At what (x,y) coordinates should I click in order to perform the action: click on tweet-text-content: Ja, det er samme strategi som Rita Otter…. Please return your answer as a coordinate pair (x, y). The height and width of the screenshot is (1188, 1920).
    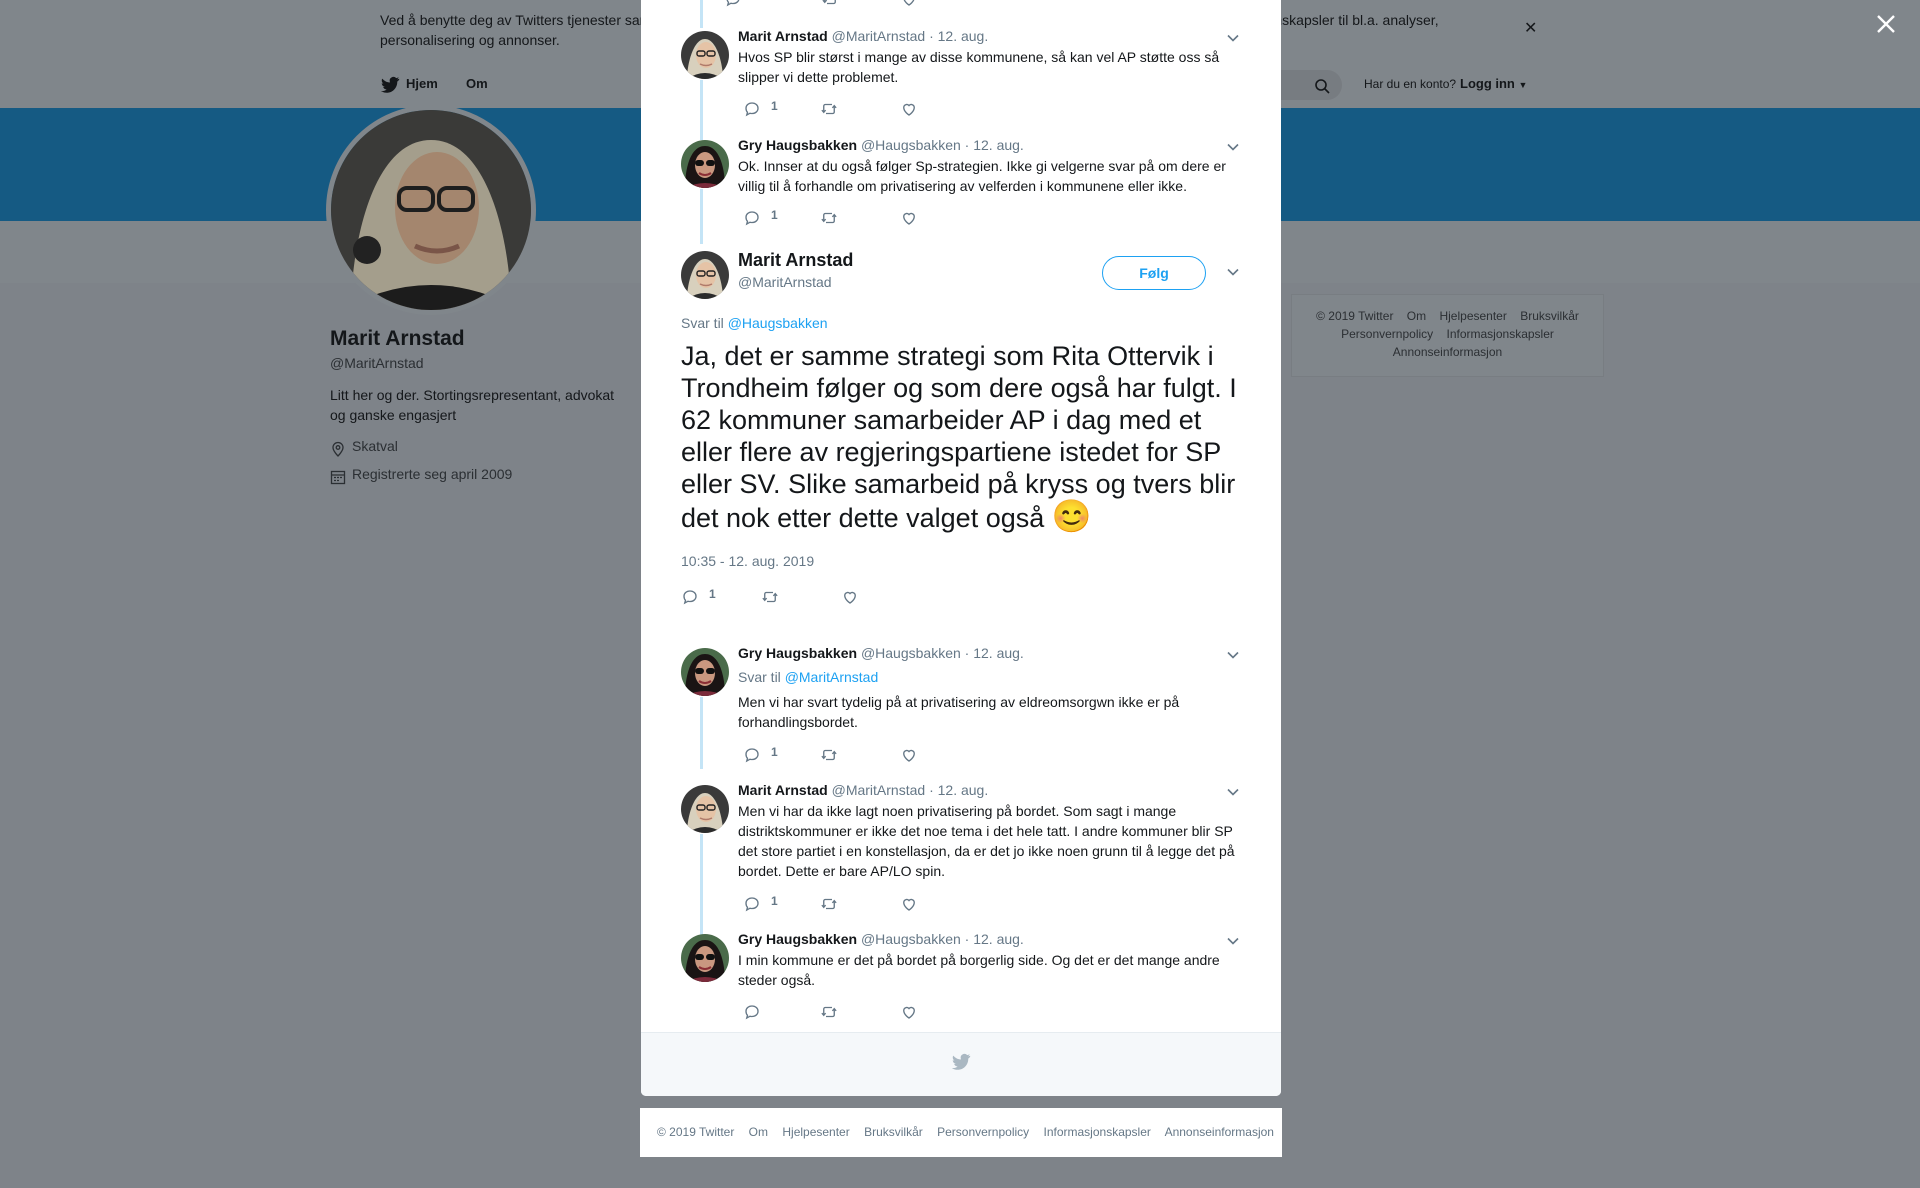
    Looking at the image, I should click on (959, 437).